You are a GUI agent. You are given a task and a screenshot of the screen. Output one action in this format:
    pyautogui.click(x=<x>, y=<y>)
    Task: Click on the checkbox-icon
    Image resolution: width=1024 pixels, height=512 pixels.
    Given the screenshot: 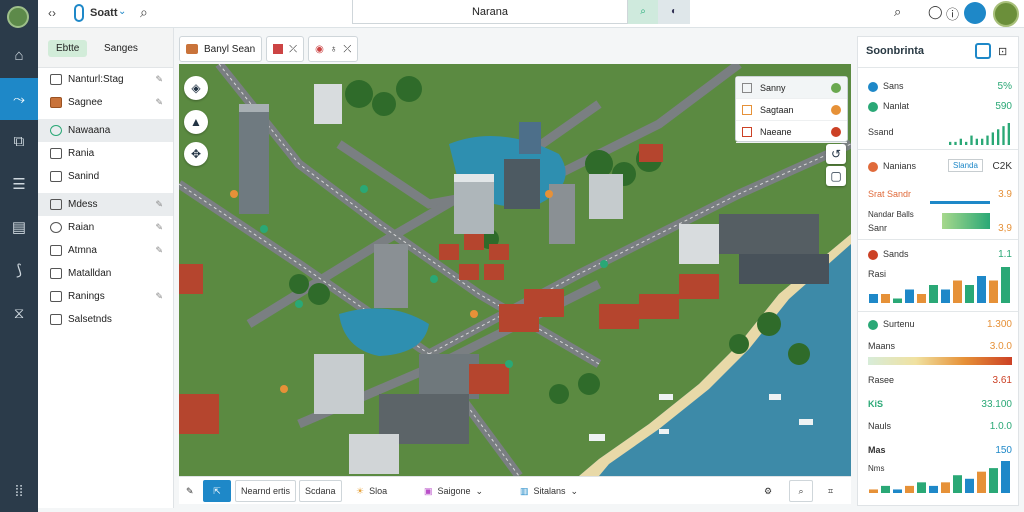 What is the action you would take?
    pyautogui.click(x=56, y=79)
    